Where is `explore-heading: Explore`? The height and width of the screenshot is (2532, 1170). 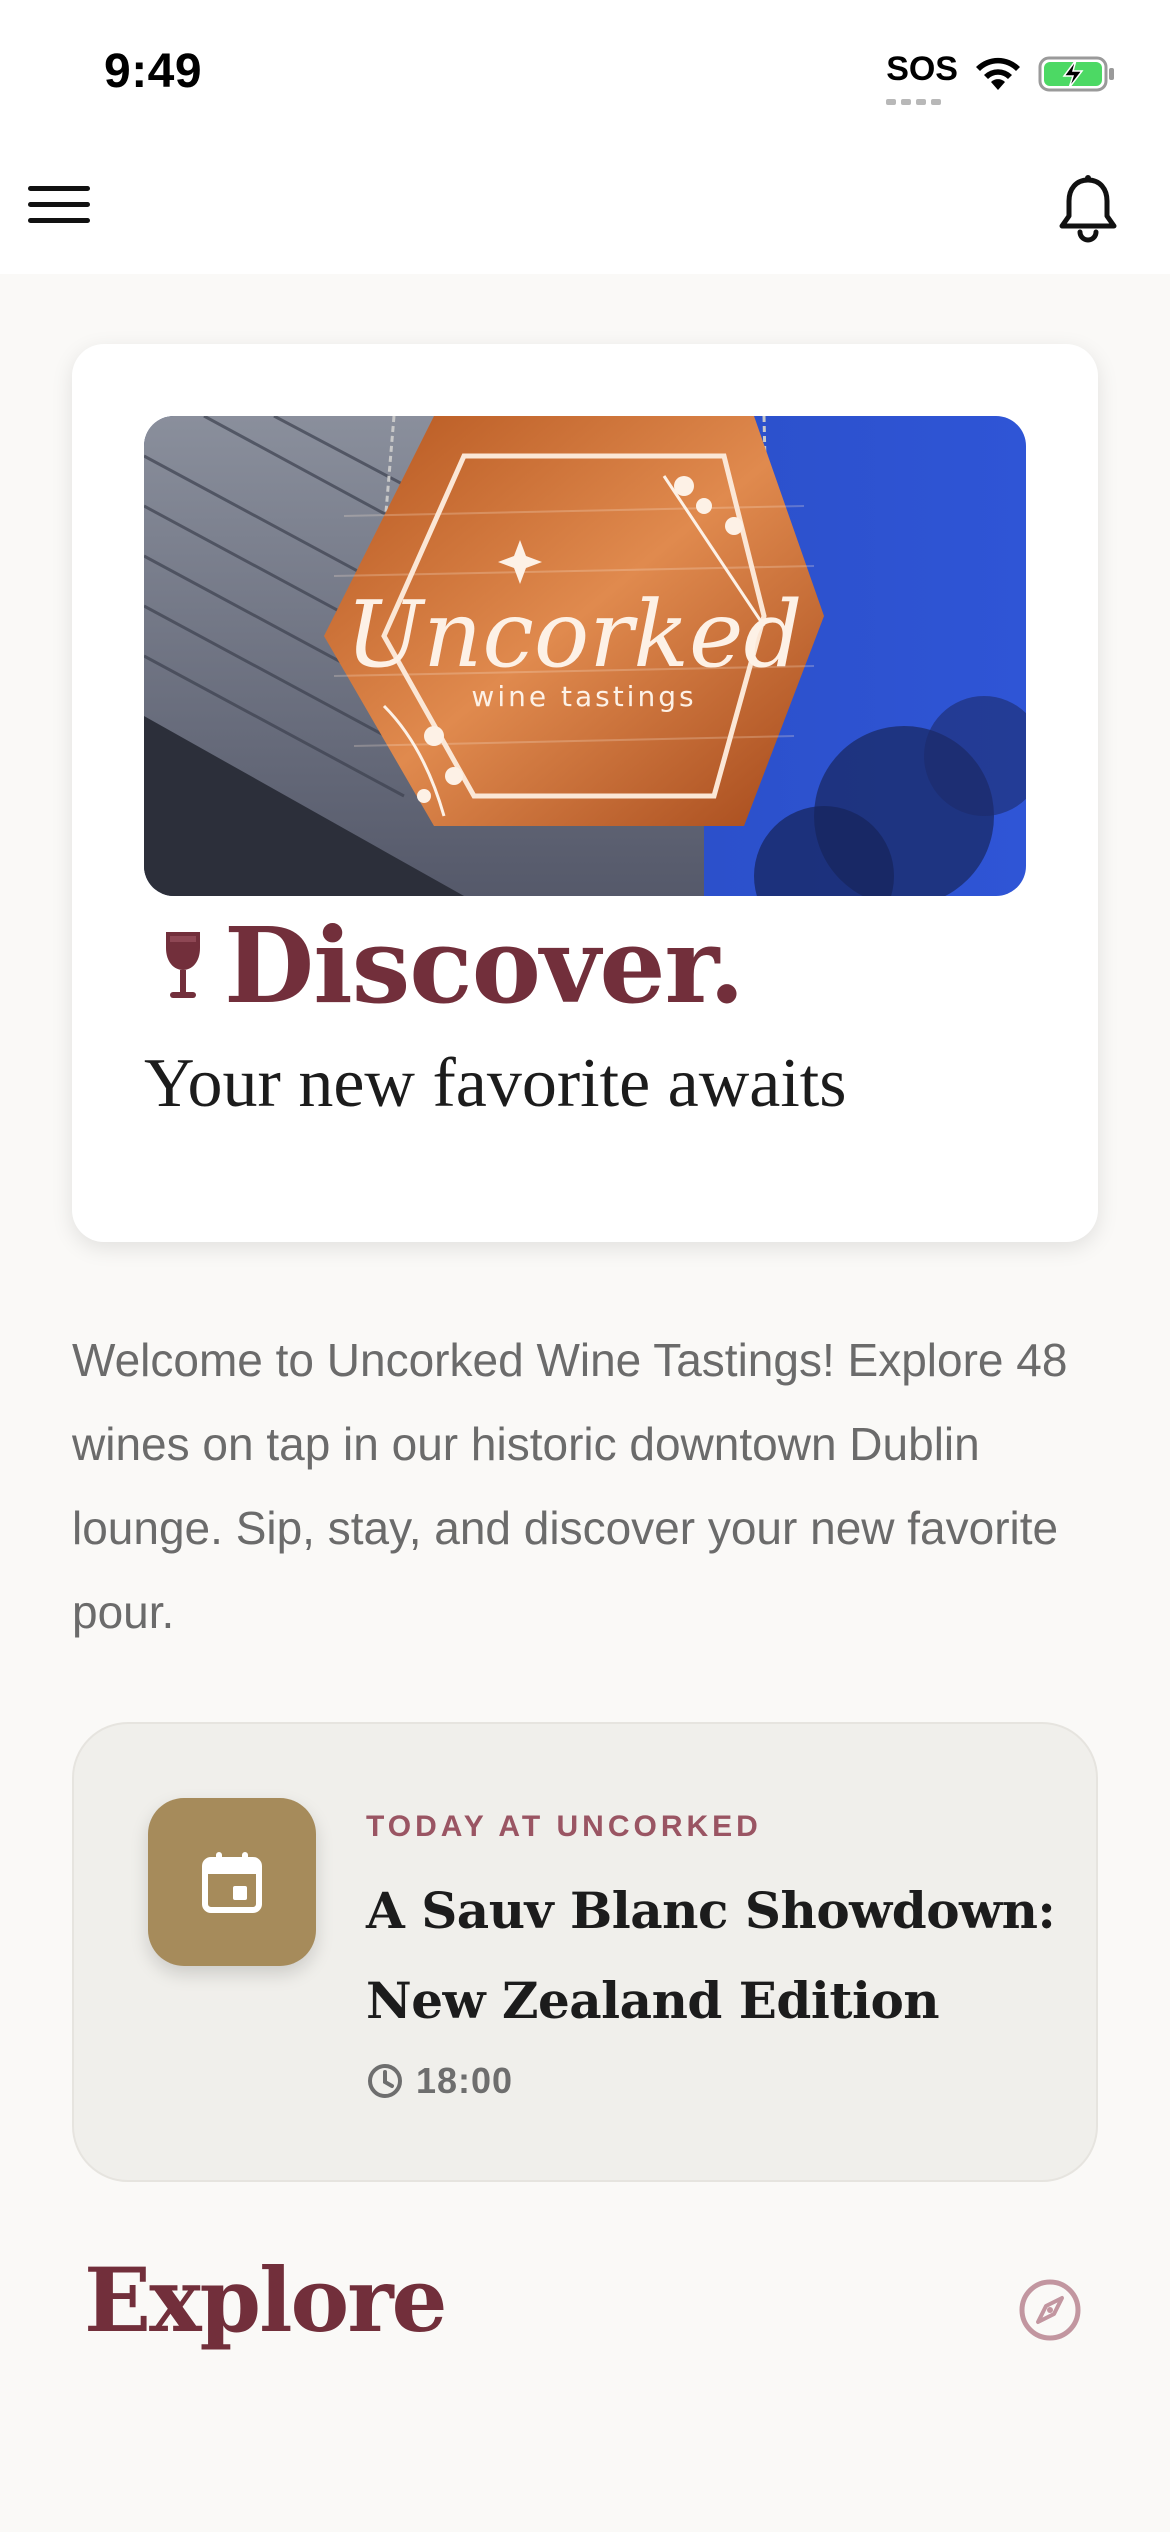 explore-heading: Explore is located at coordinates (266, 2300).